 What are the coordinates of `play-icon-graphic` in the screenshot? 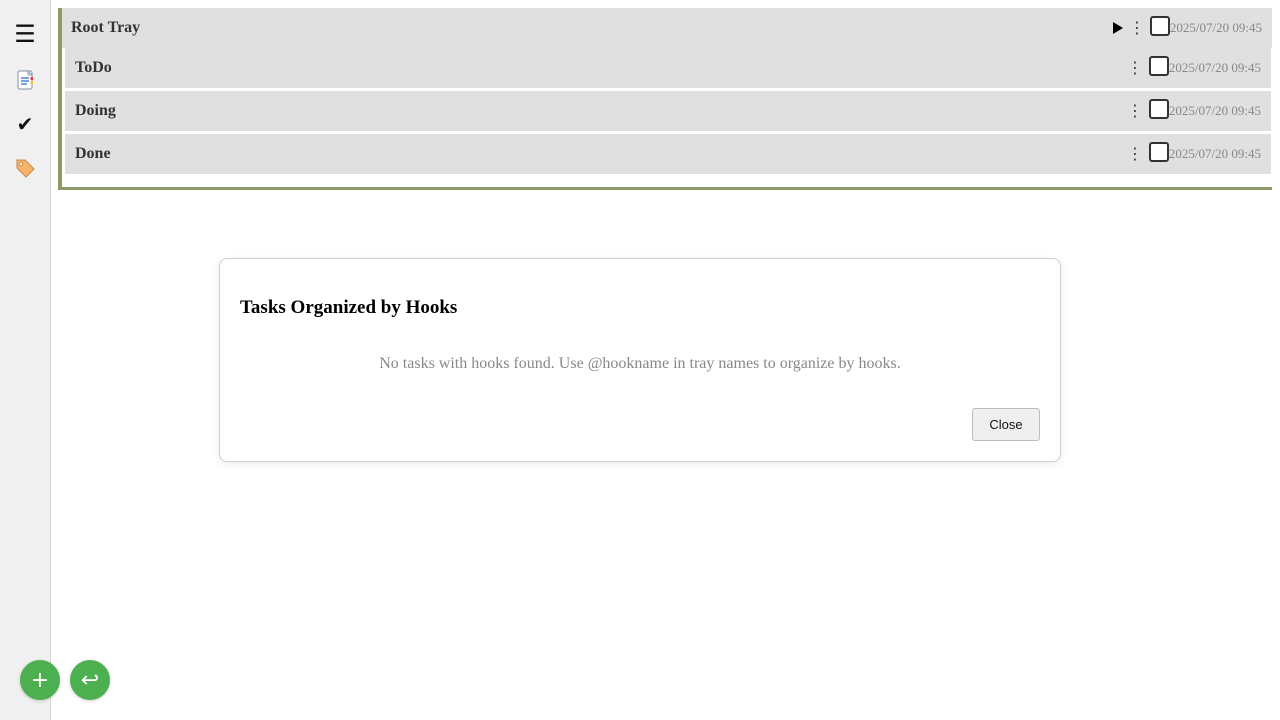 It's located at (1118, 28).